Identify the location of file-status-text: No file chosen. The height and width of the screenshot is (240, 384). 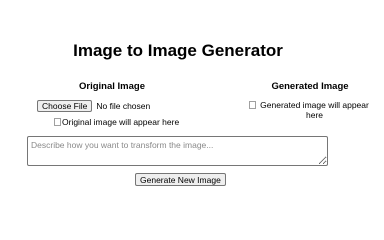
(123, 106).